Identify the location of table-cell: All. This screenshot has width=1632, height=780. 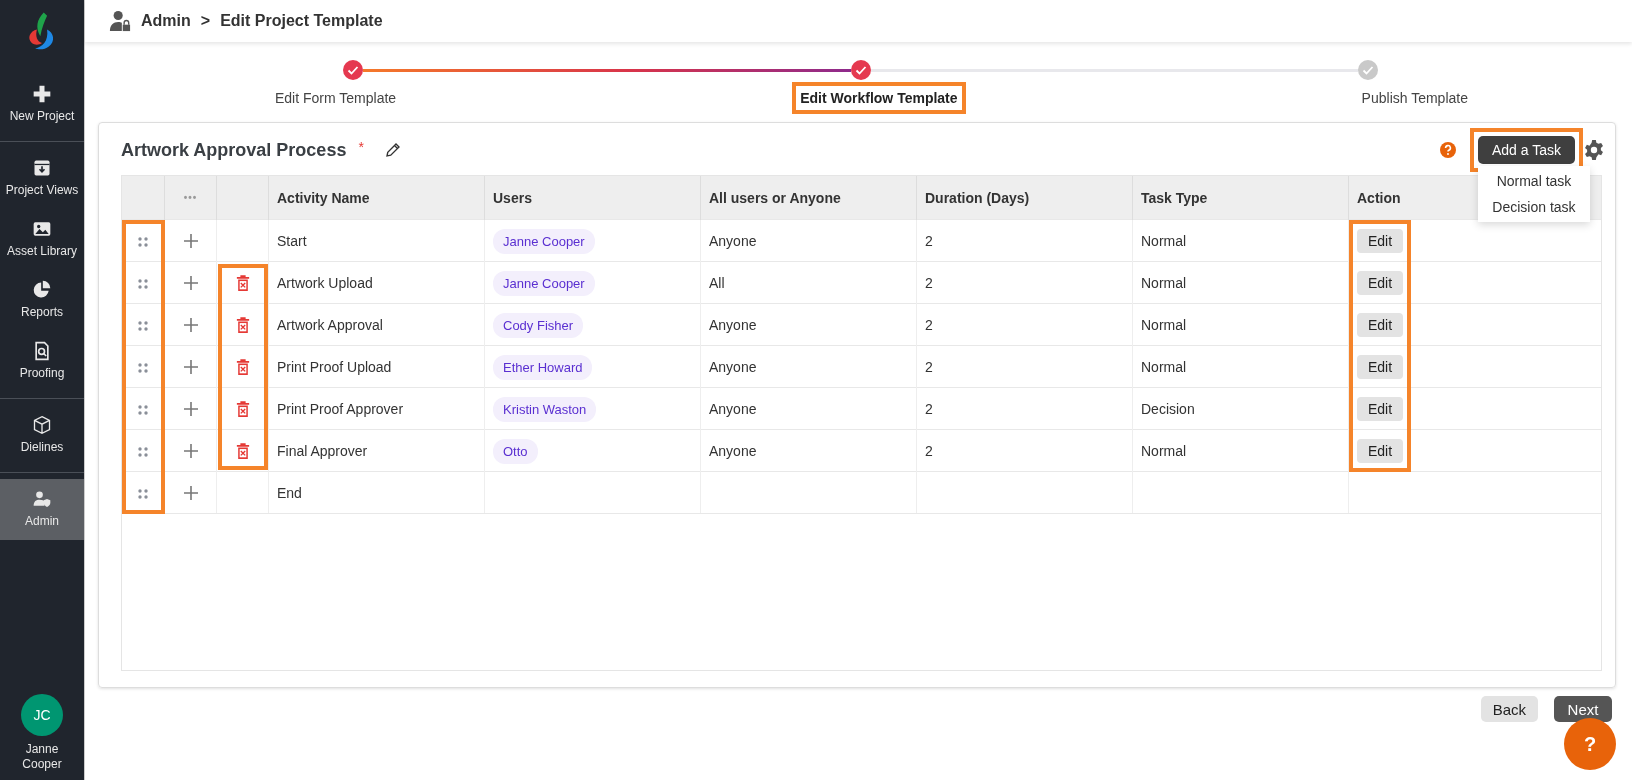
(717, 282).